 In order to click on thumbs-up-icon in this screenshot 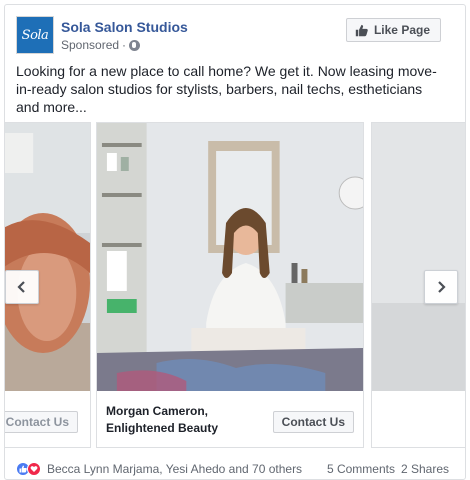, I will do `click(361, 30)`.